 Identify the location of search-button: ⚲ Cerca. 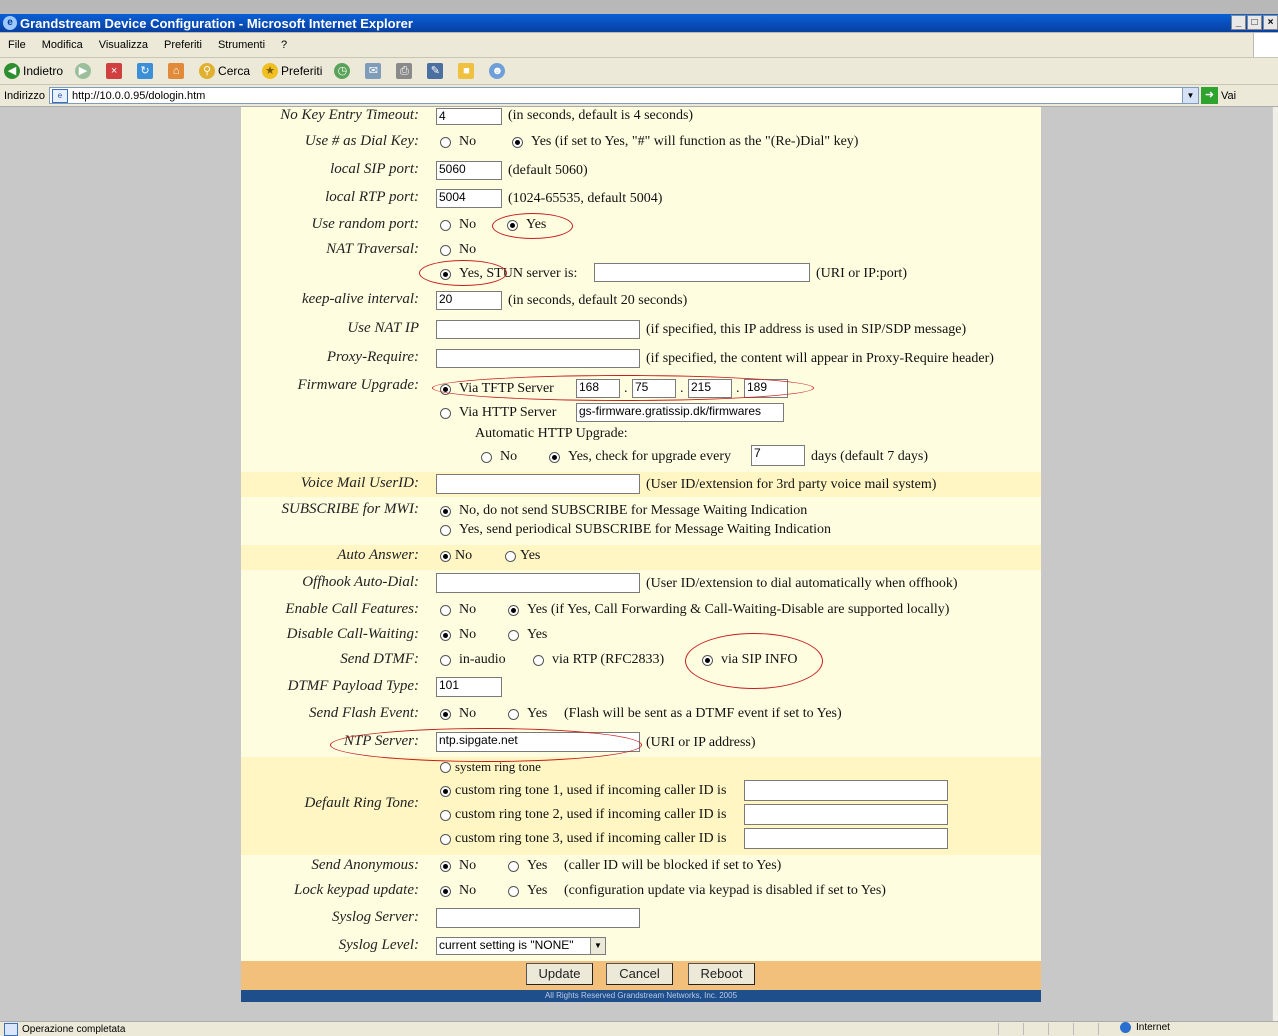
(222, 71).